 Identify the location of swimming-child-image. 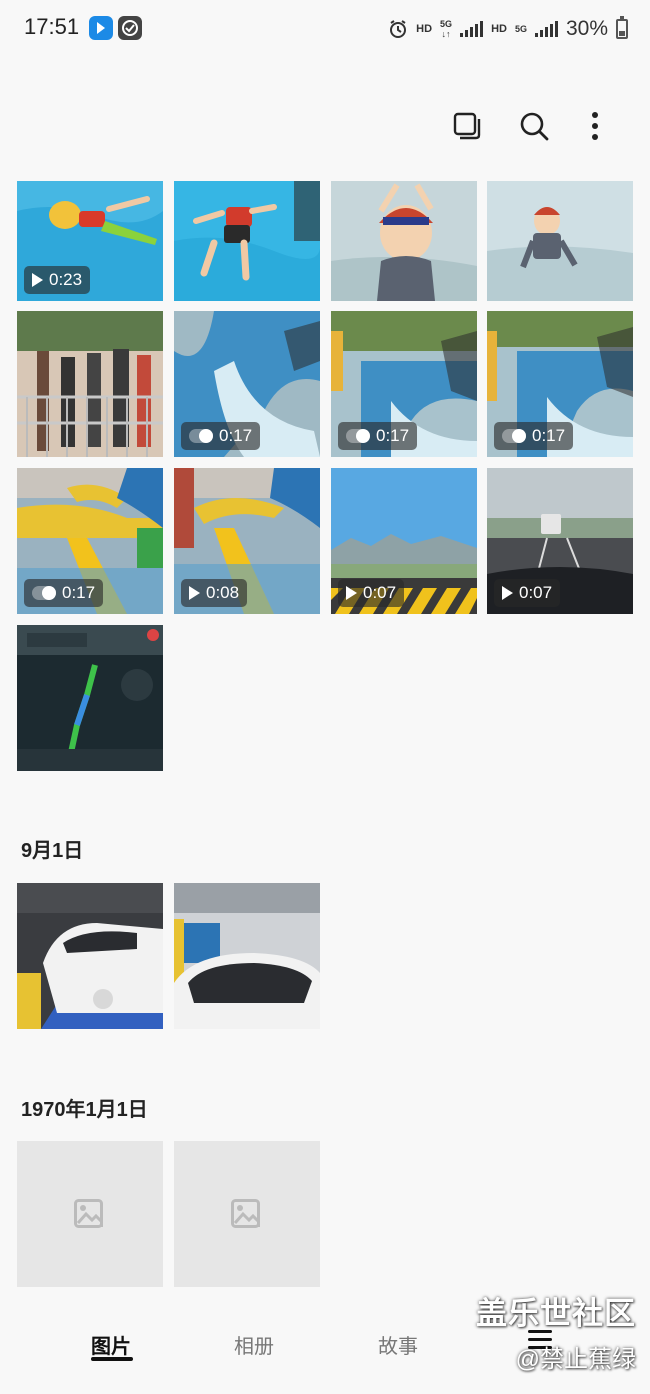
(247, 241).